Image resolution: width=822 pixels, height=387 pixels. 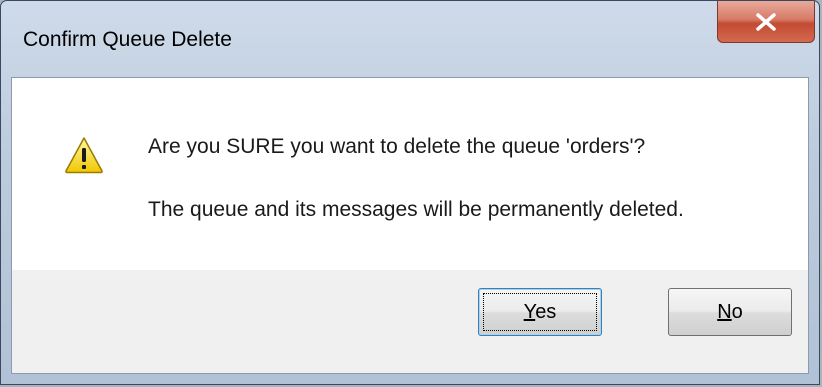 I want to click on close-button, so click(x=766, y=22).